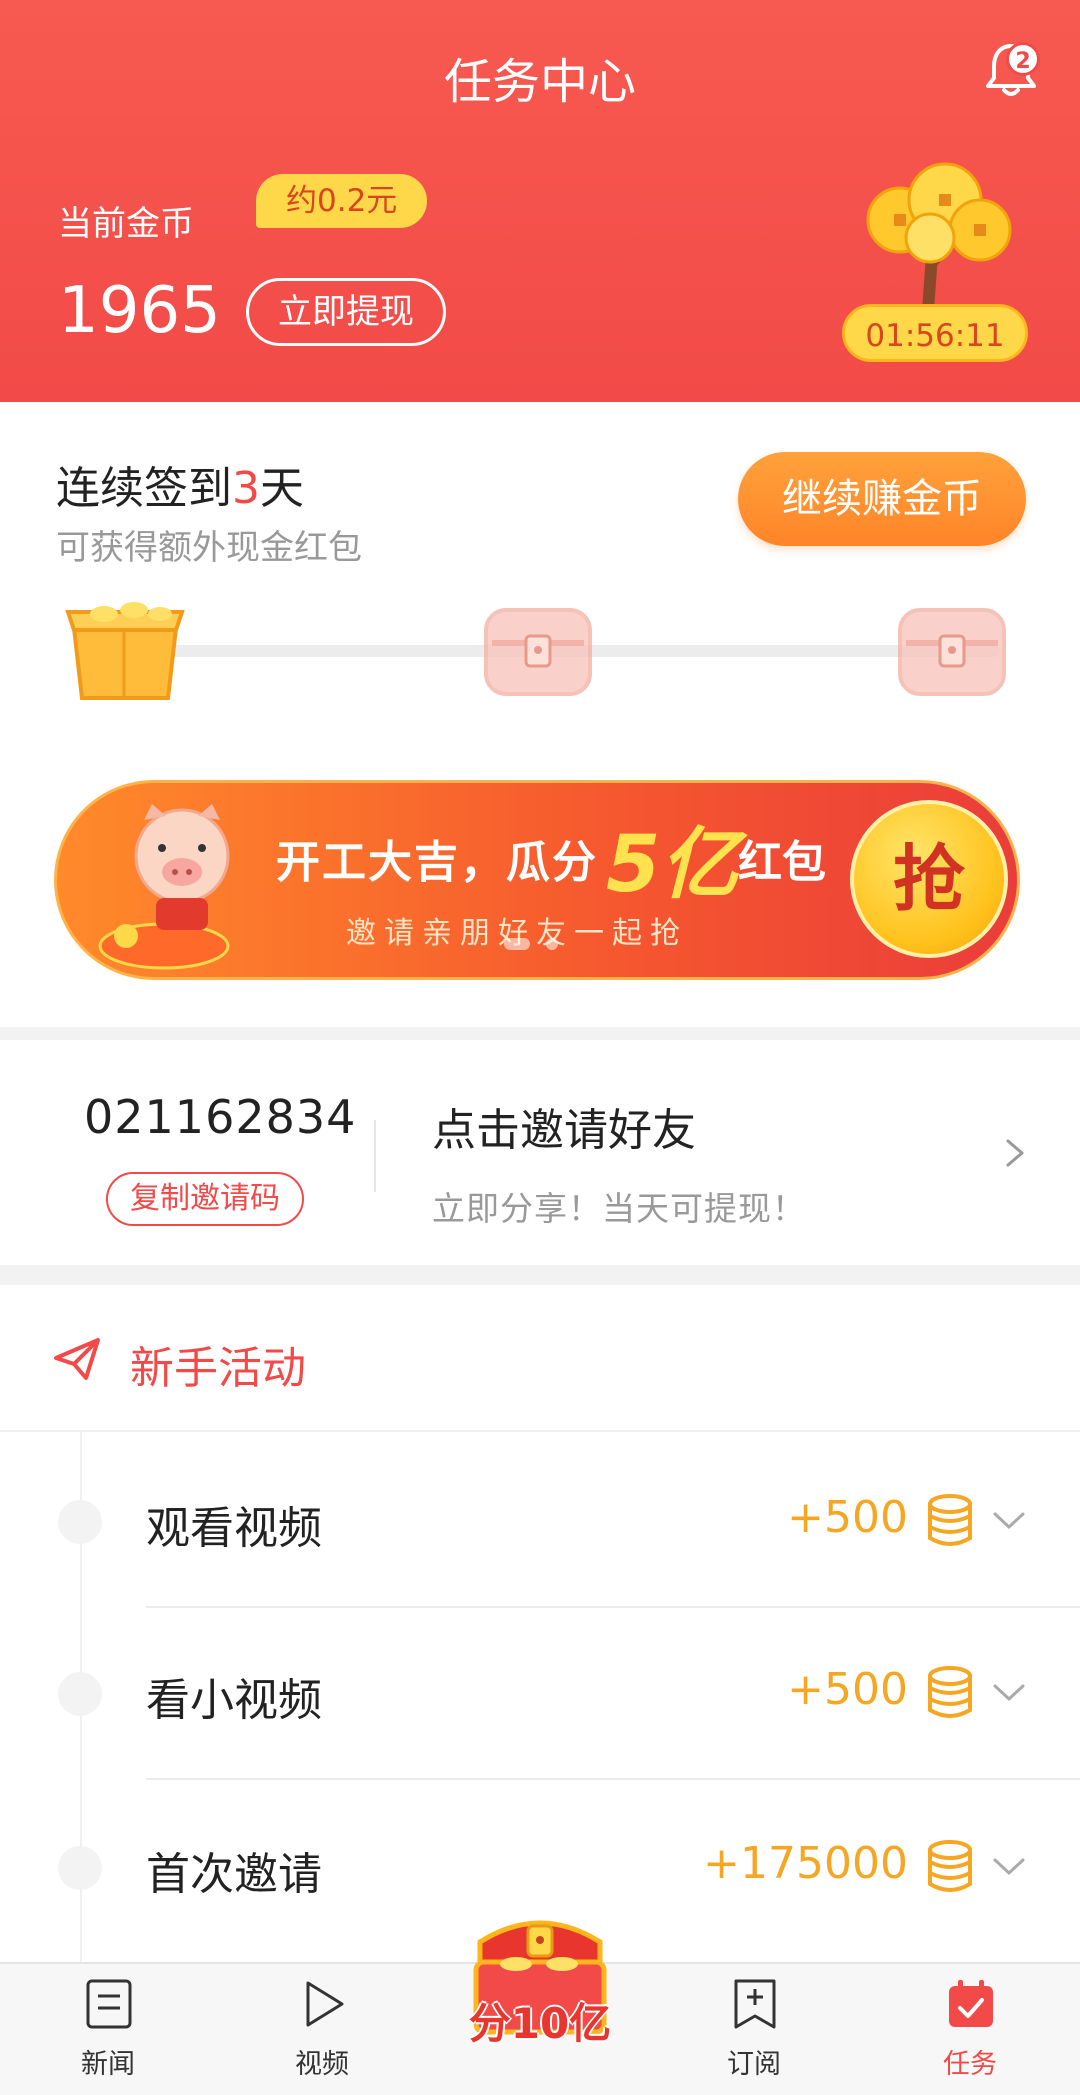 The width and height of the screenshot is (1080, 2095). Describe the element at coordinates (782, 862) in the screenshot. I see `banner-title-suffix: 红包` at that location.